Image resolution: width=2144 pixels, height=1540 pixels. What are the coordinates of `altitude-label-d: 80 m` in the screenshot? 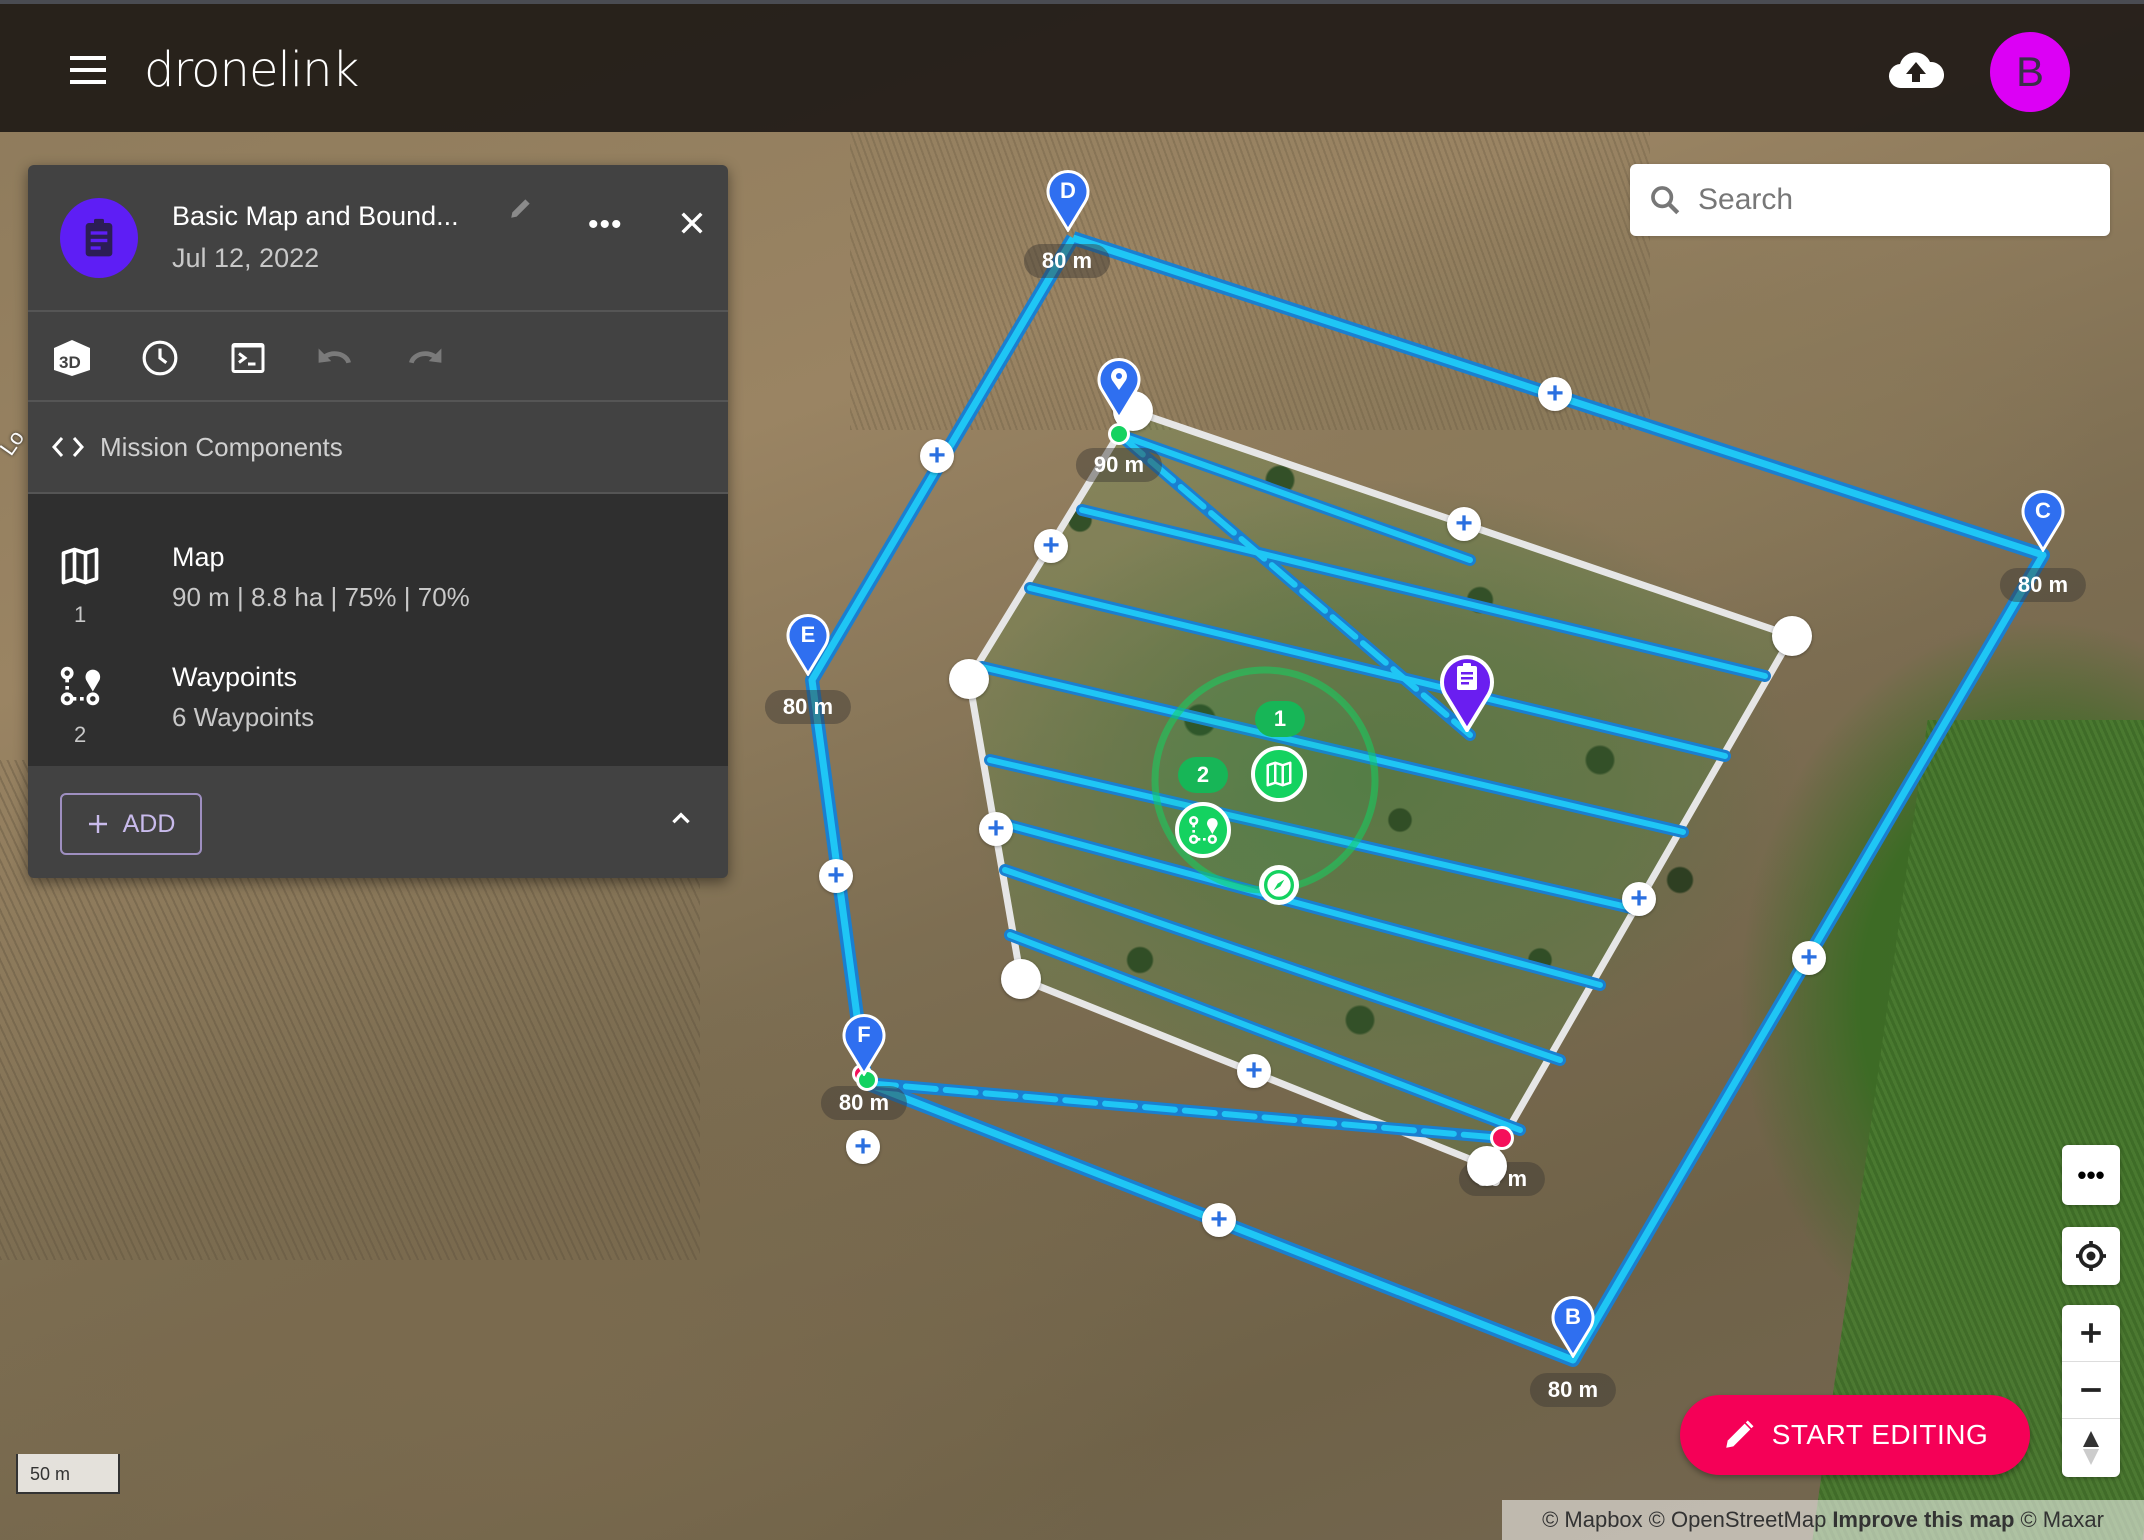 It's located at (1067, 261).